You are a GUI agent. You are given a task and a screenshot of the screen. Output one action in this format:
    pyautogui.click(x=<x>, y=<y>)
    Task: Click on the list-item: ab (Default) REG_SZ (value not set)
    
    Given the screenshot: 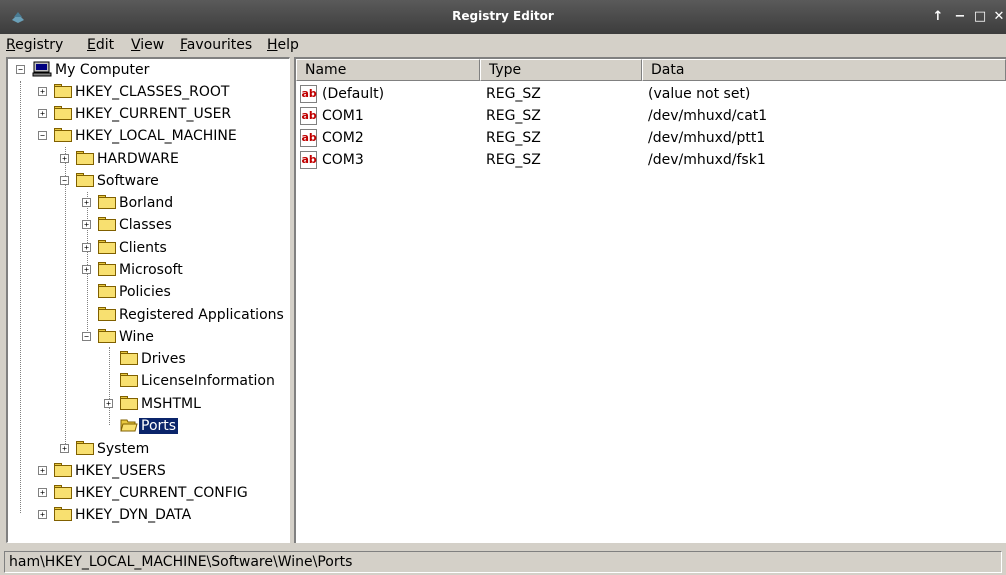 What is the action you would take?
    pyautogui.click(x=651, y=94)
    